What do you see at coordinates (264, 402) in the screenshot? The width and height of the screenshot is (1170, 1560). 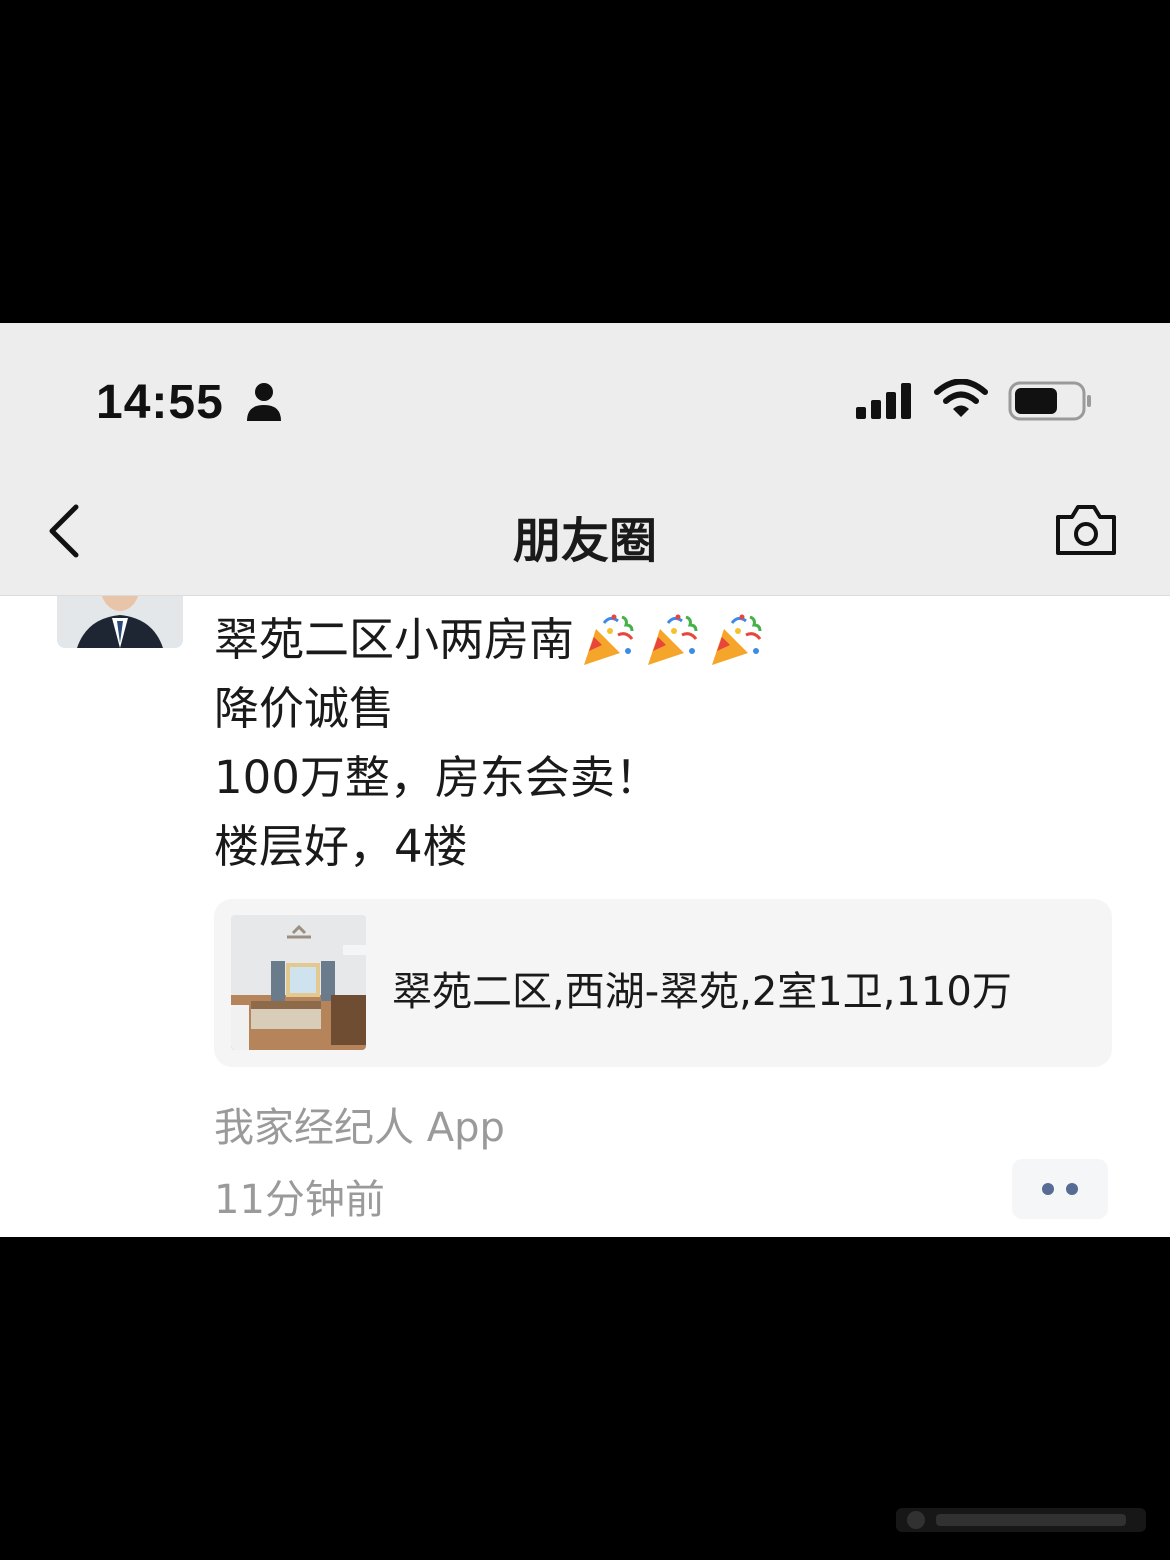 I see `person-icon` at bounding box center [264, 402].